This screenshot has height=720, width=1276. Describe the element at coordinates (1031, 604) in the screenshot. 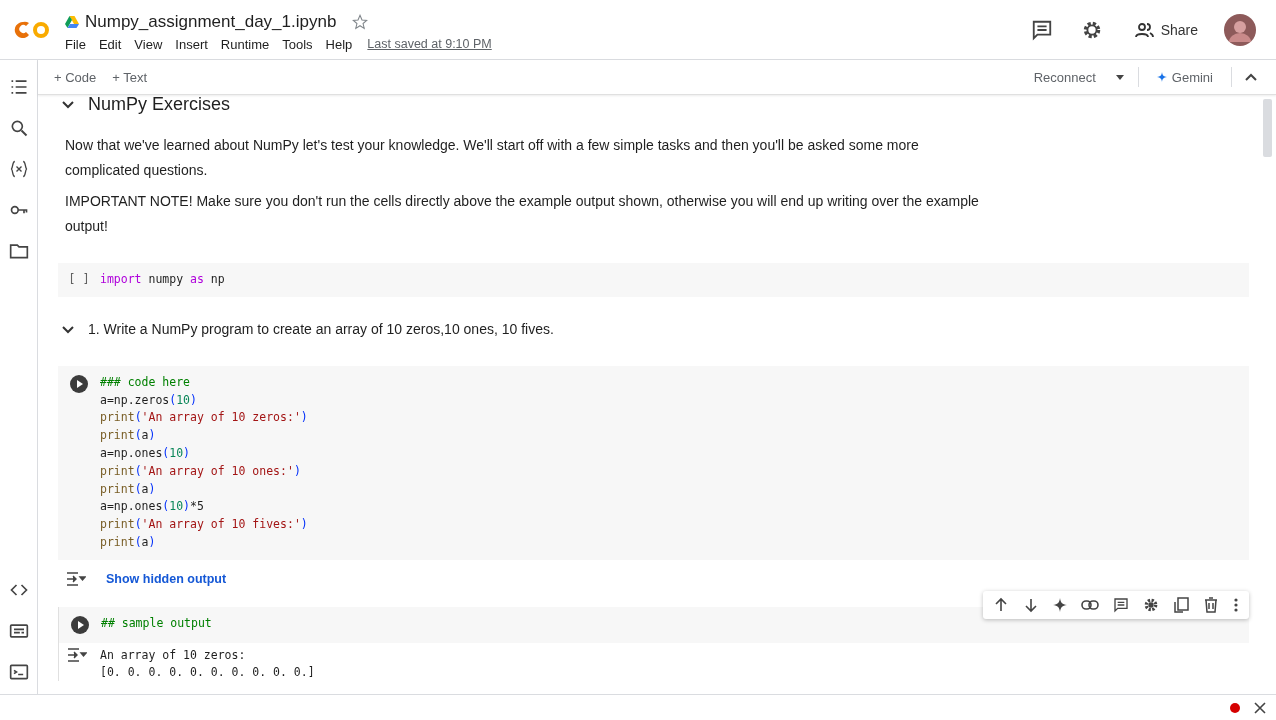

I see `arrow-down-icon` at that location.